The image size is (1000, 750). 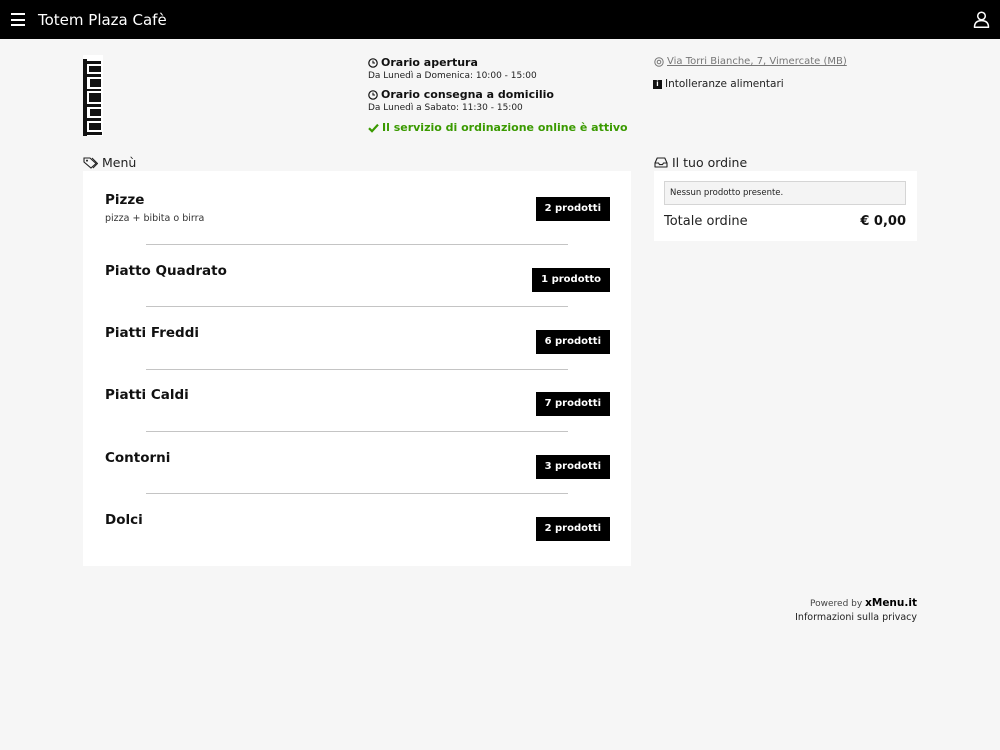 What do you see at coordinates (572, 404) in the screenshot?
I see `product-count-badge: 7 prodotti` at bounding box center [572, 404].